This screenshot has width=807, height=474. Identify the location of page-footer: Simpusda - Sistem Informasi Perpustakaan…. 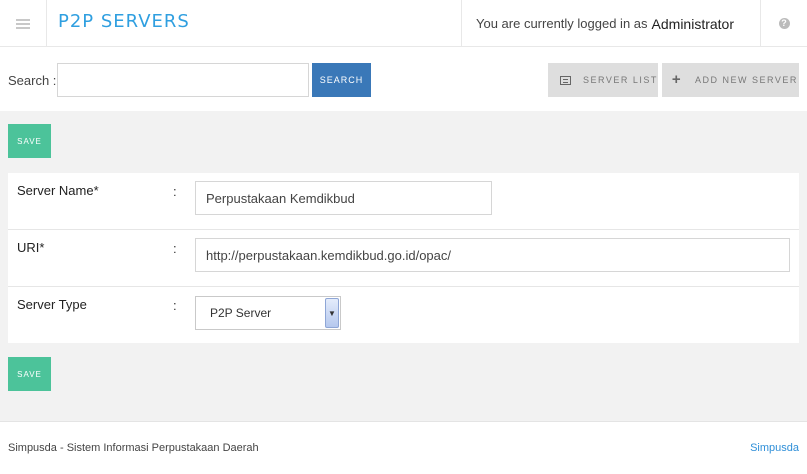
(403, 447).